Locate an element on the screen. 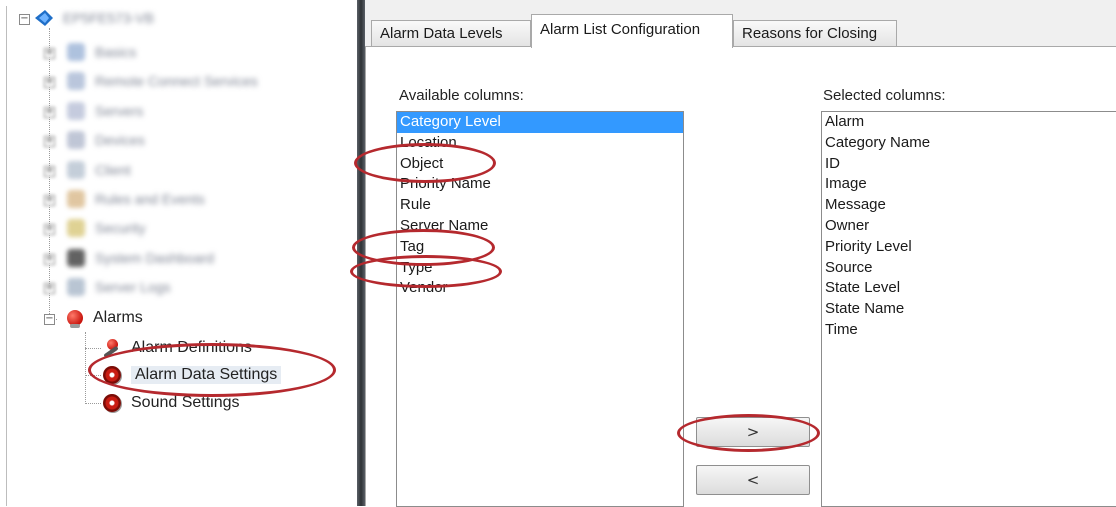 This screenshot has height=507, width=1116. tree-node-blurred: Devices is located at coordinates (106, 140).